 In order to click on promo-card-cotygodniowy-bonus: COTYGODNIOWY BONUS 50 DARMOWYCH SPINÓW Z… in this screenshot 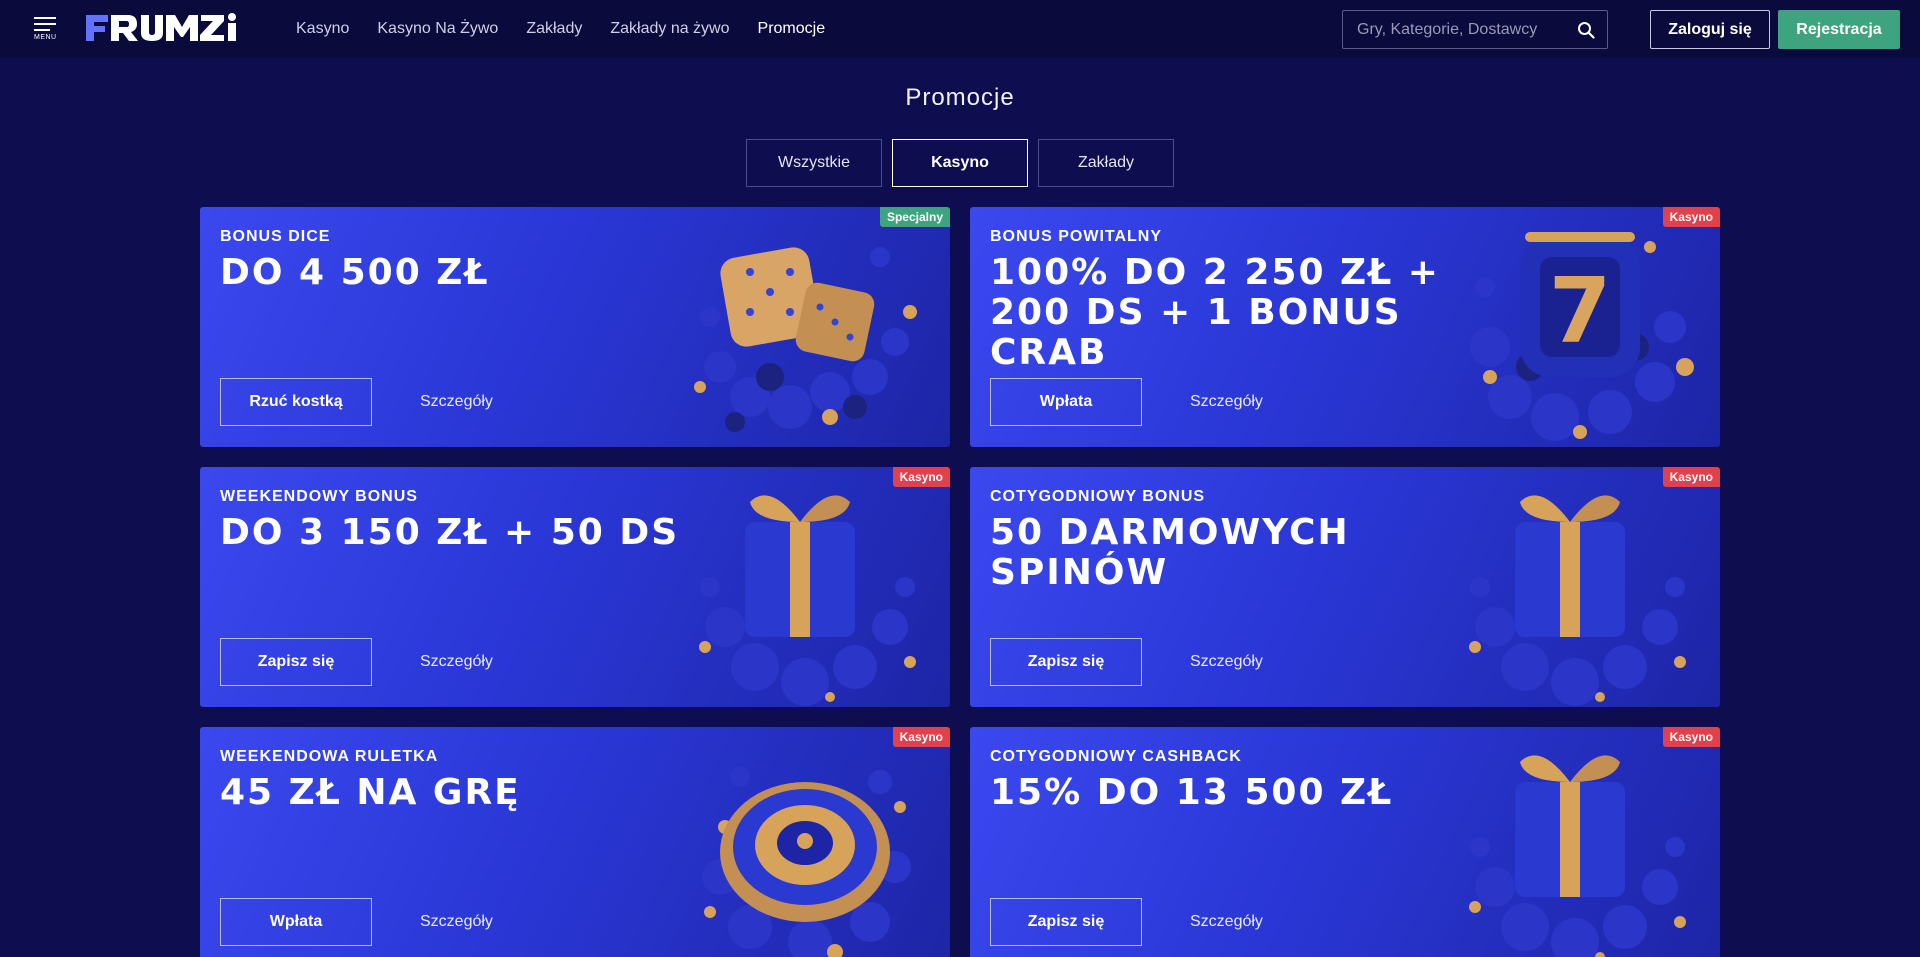, I will do `click(1345, 587)`.